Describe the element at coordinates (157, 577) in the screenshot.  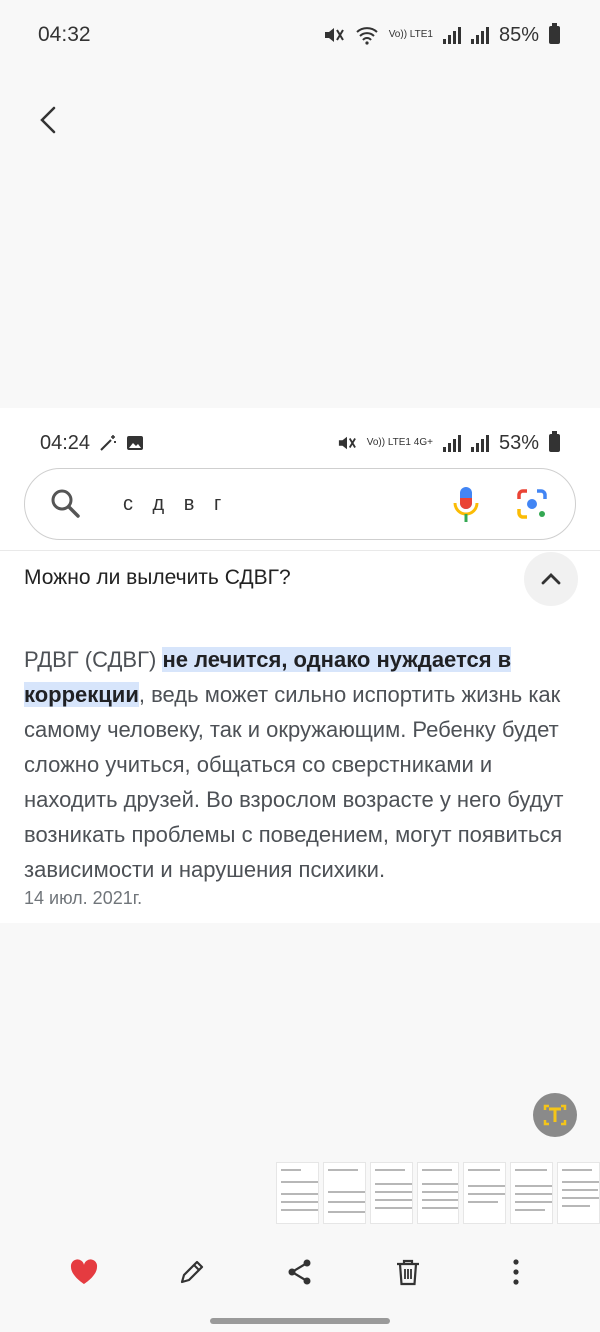
I see `faq-question: Можно ли вылечить СДВГ?` at that location.